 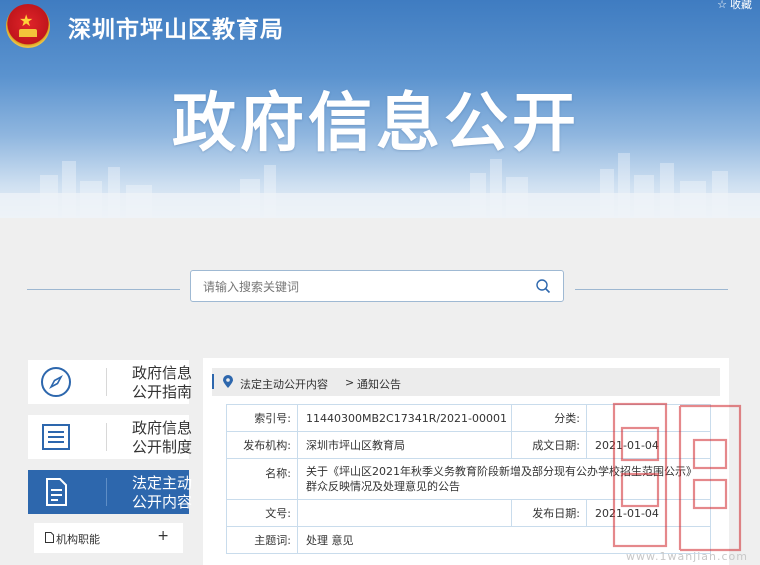 What do you see at coordinates (376, 124) in the screenshot?
I see `banner-title: 政府信息公开` at bounding box center [376, 124].